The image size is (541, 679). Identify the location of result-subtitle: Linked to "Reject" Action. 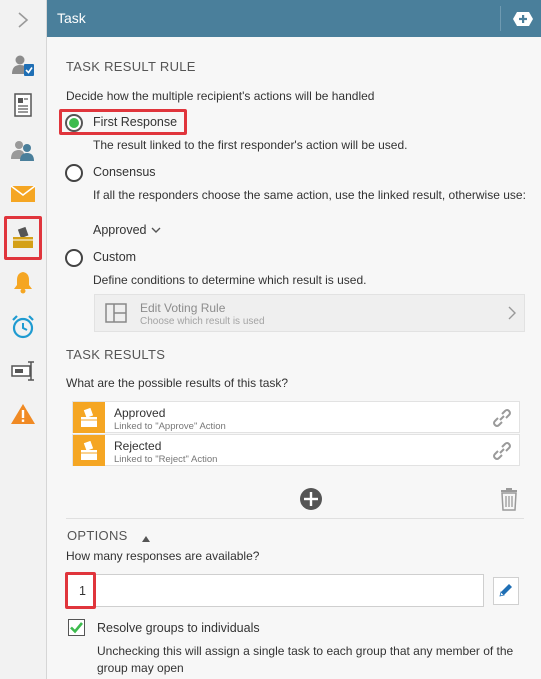
(166, 459).